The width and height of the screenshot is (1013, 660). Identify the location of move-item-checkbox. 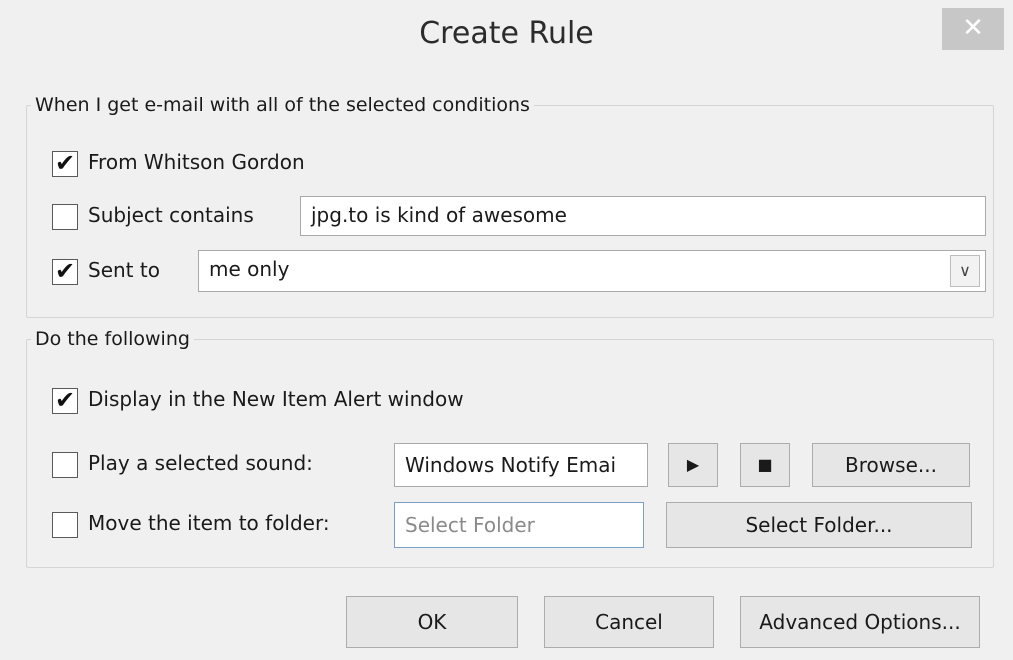
(65, 525).